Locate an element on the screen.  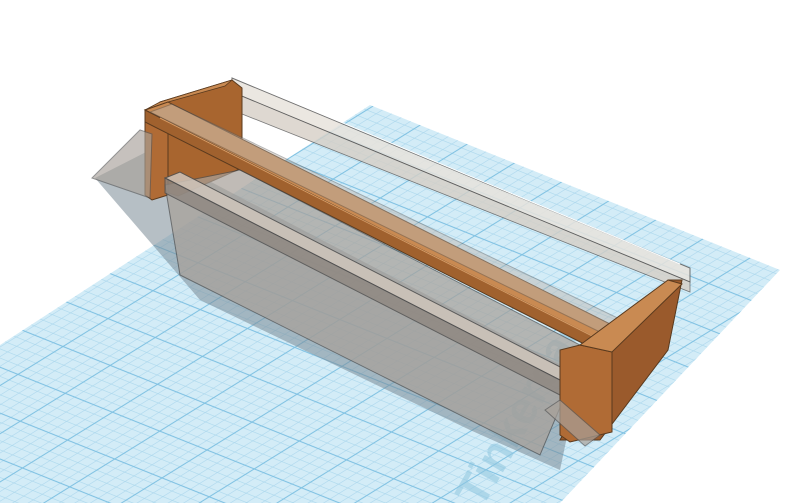
left-ghost-plate is located at coordinates (122, 164).